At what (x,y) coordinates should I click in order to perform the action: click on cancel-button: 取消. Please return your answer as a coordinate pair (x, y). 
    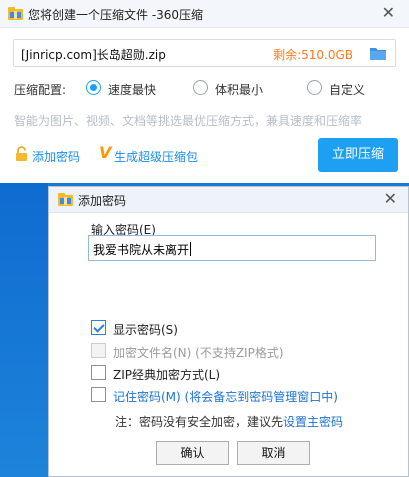
    Looking at the image, I should click on (273, 453).